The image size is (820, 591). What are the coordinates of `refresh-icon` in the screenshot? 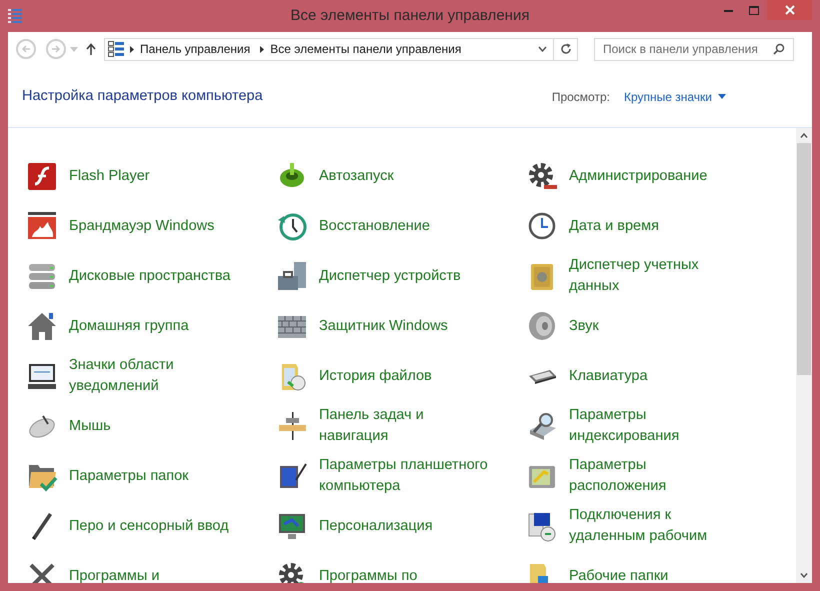 It's located at (566, 49).